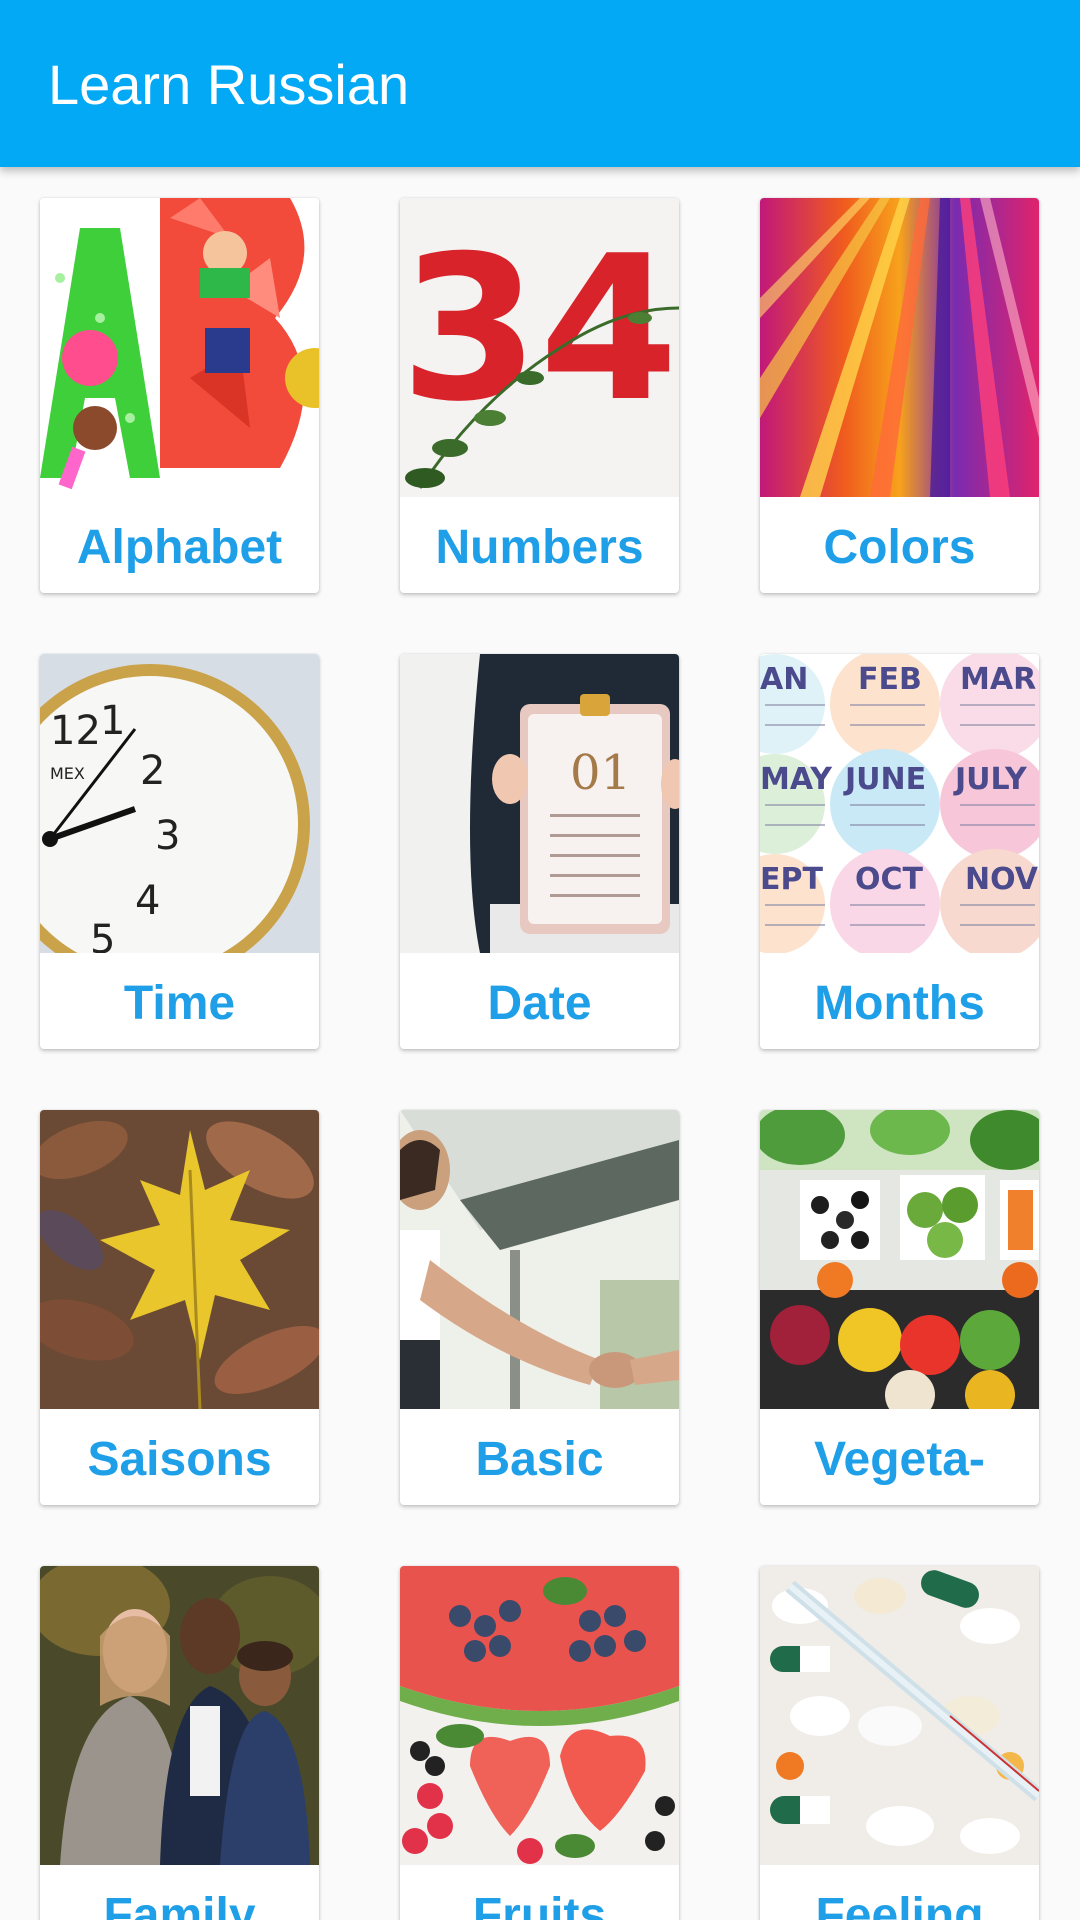  Describe the element at coordinates (796, 779) in the screenshot. I see `month-text: MAY` at that location.